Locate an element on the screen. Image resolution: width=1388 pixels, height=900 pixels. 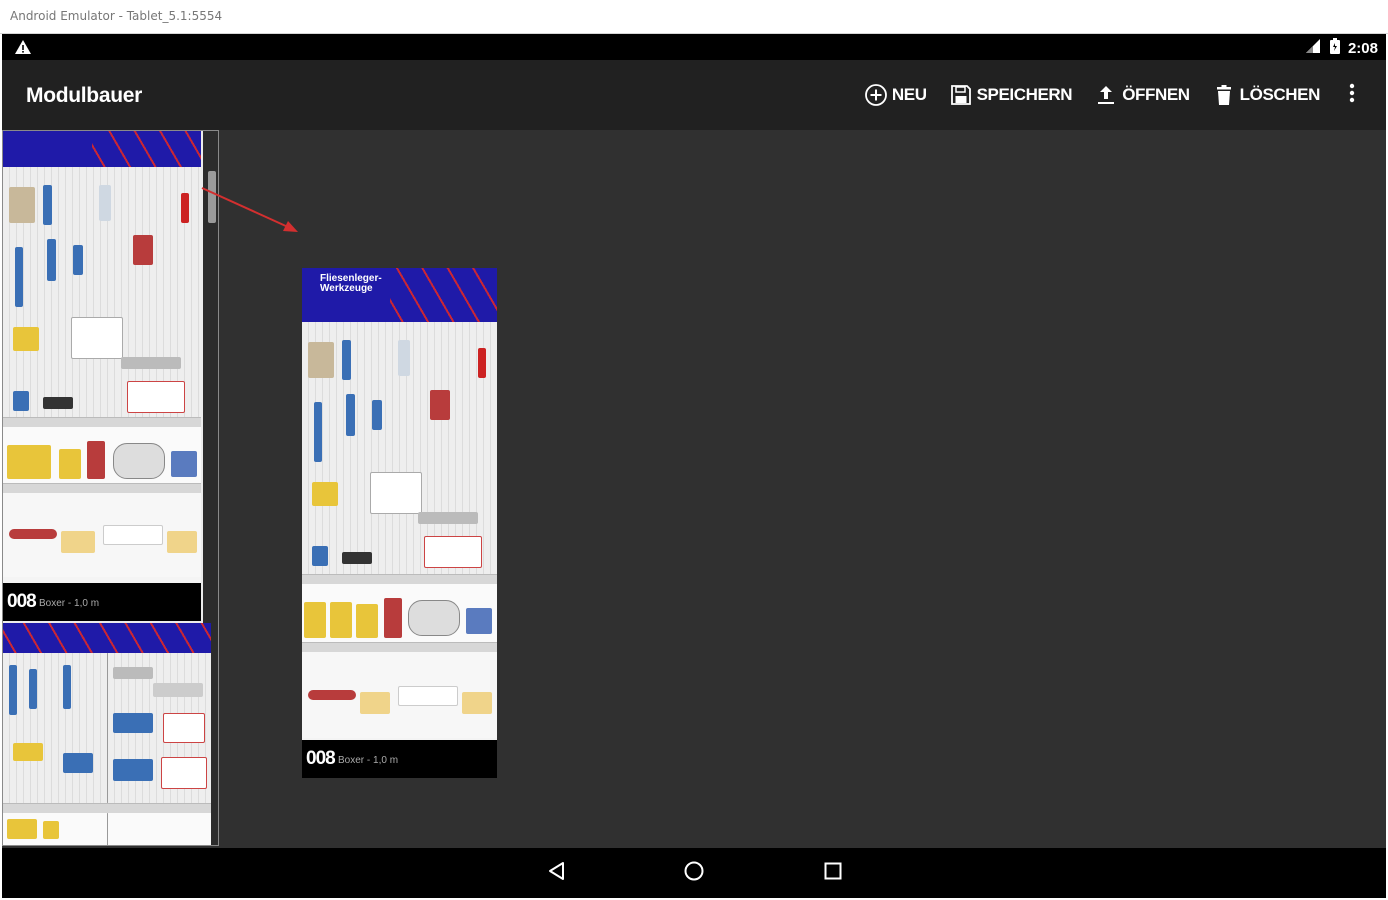
module-header-text: Fliesenleger- Werkzeuge is located at coordinates (351, 283).